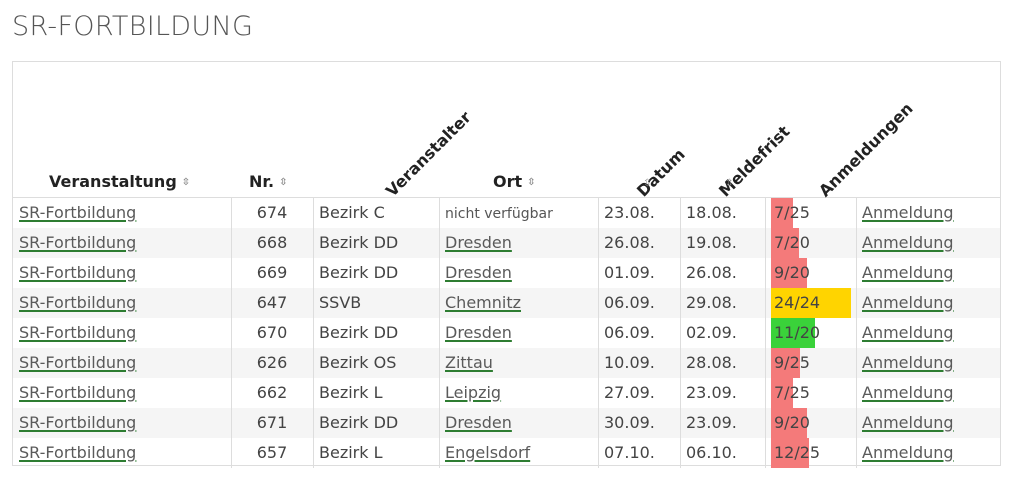 This screenshot has height=492, width=1025. What do you see at coordinates (272, 362) in the screenshot?
I see `nr-value: 626` at bounding box center [272, 362].